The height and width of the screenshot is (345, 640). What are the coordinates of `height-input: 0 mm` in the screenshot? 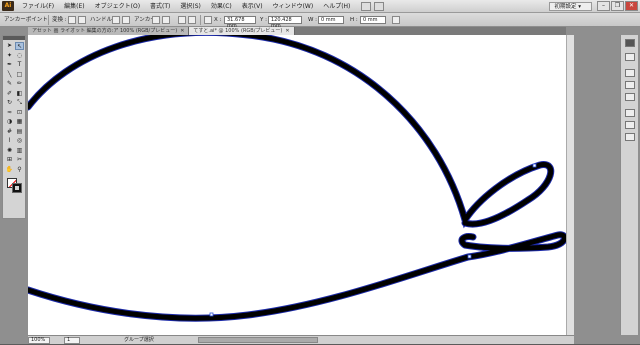 It's located at (373, 20).